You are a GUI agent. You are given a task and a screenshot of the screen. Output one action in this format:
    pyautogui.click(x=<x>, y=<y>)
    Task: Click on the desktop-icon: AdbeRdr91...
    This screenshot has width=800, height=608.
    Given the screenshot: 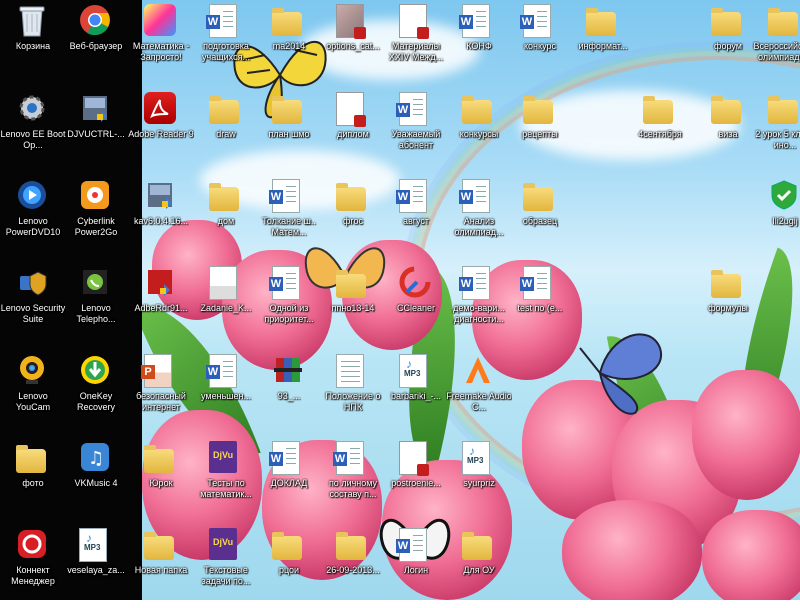 What is the action you would take?
    pyautogui.click(x=161, y=304)
    